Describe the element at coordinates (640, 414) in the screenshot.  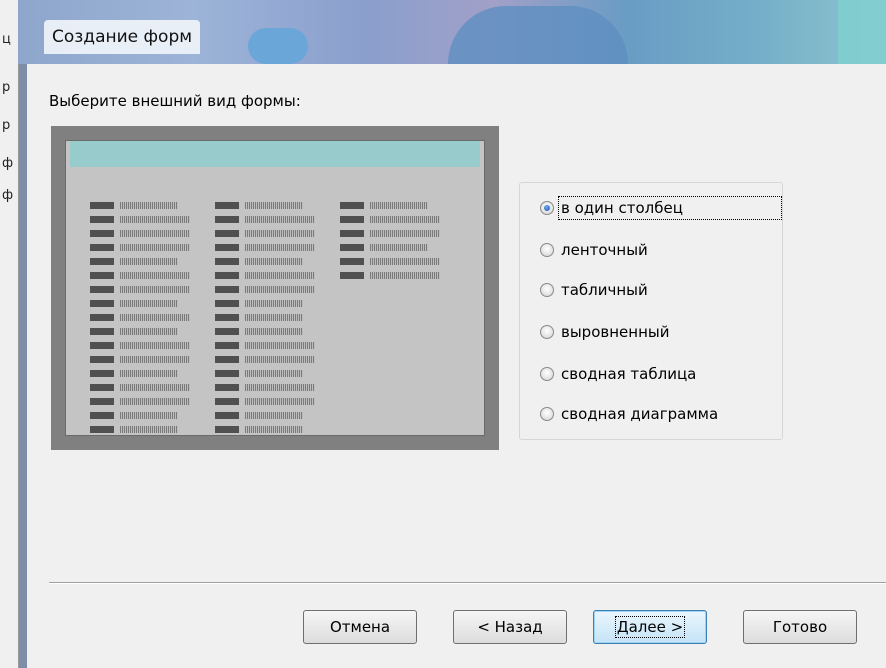
I see `option-label: сводная диаграмма` at that location.